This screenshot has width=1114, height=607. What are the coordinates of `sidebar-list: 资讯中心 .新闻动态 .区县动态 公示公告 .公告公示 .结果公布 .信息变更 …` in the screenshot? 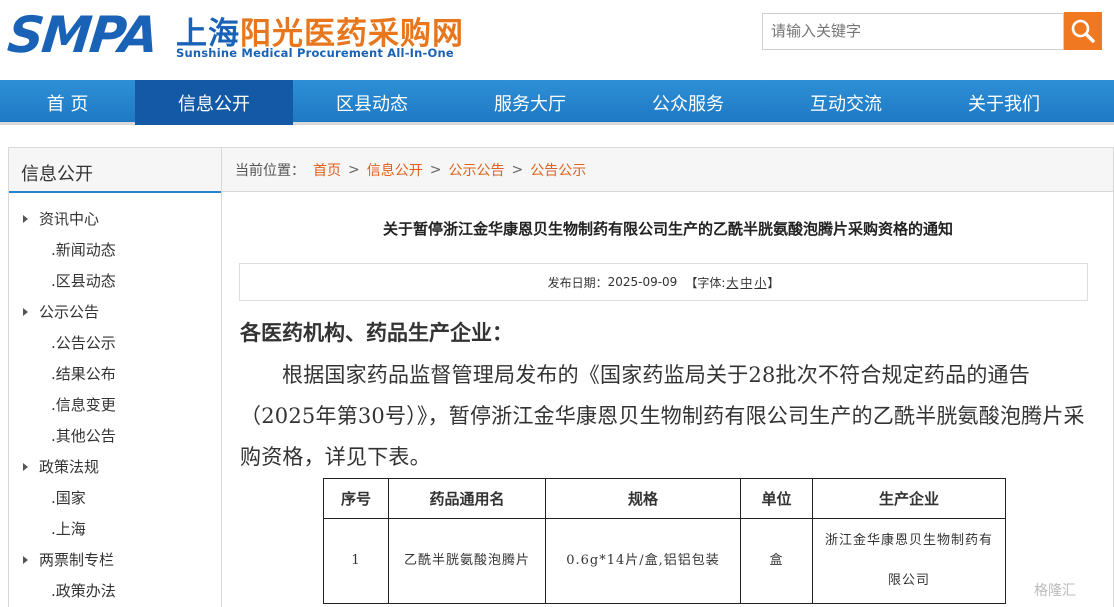 It's located at (115, 399).